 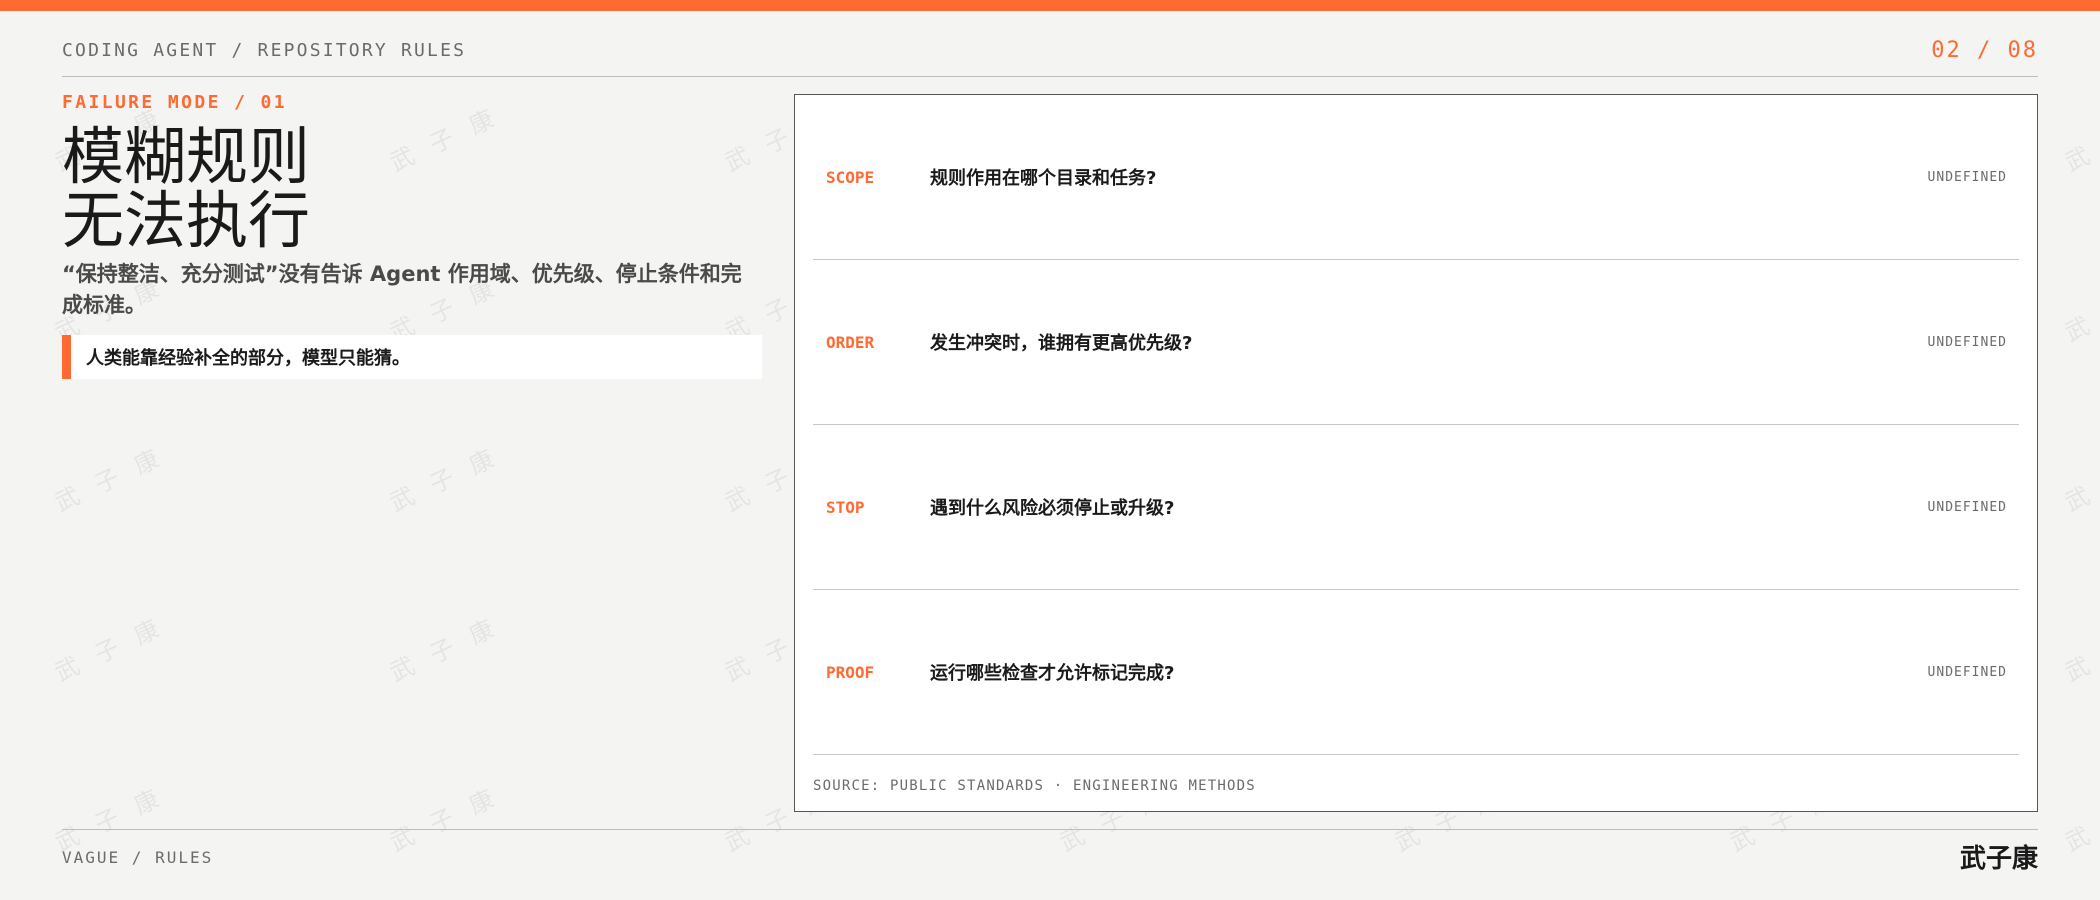 I want to click on top-accent-bar, so click(x=1050, y=5).